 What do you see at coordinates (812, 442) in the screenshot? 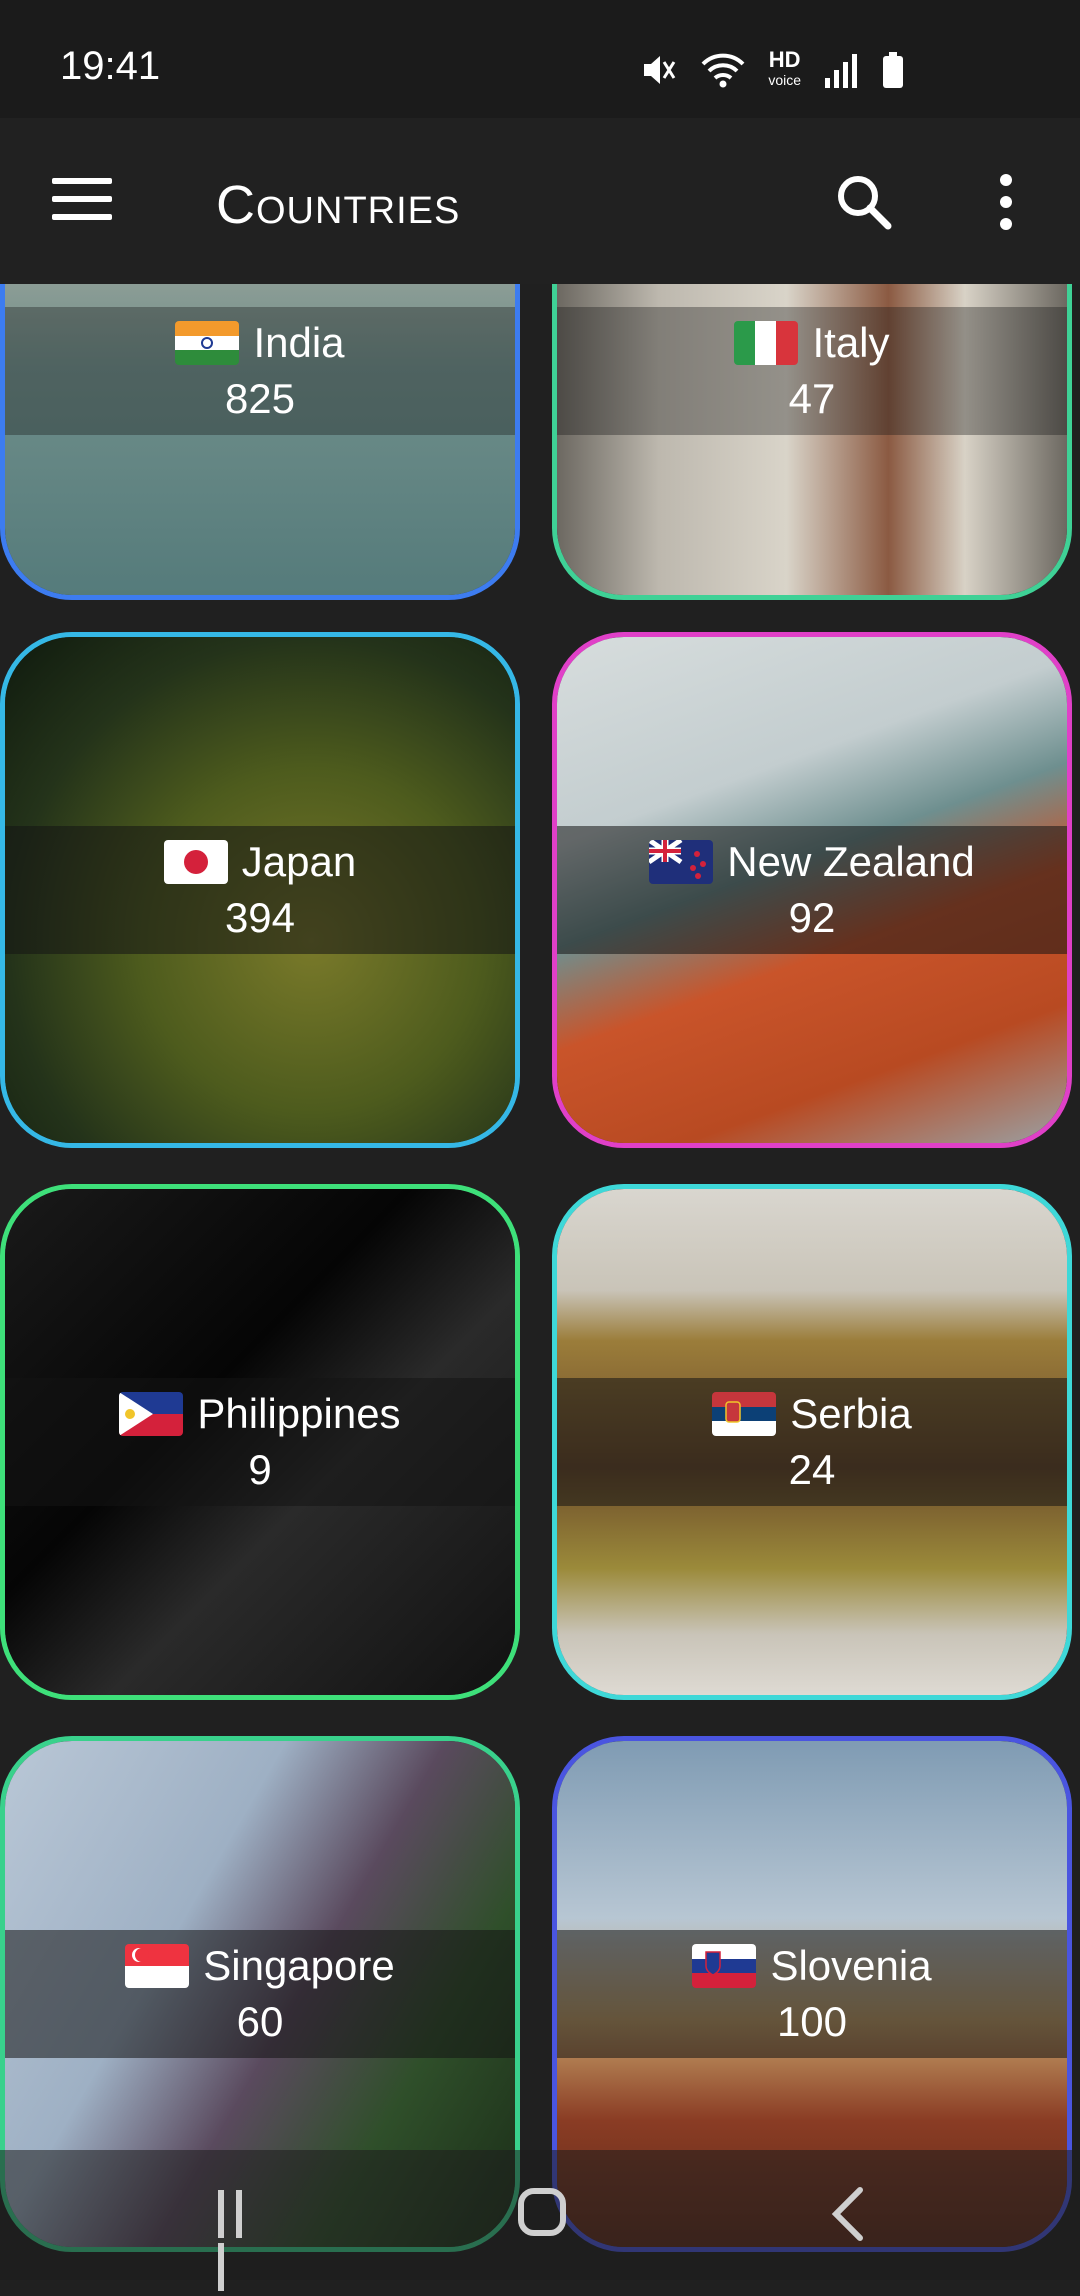
I see `country-card-italy: Italy 47` at bounding box center [812, 442].